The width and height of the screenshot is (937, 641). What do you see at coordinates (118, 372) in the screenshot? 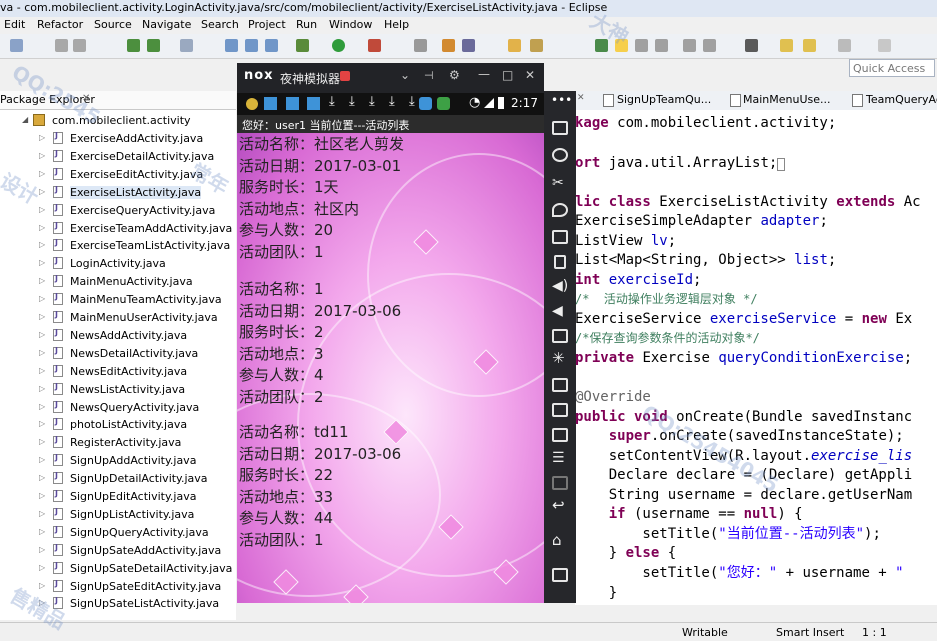
I see `tree-file-item: ▷ NewsEditActivity.java` at bounding box center [118, 372].